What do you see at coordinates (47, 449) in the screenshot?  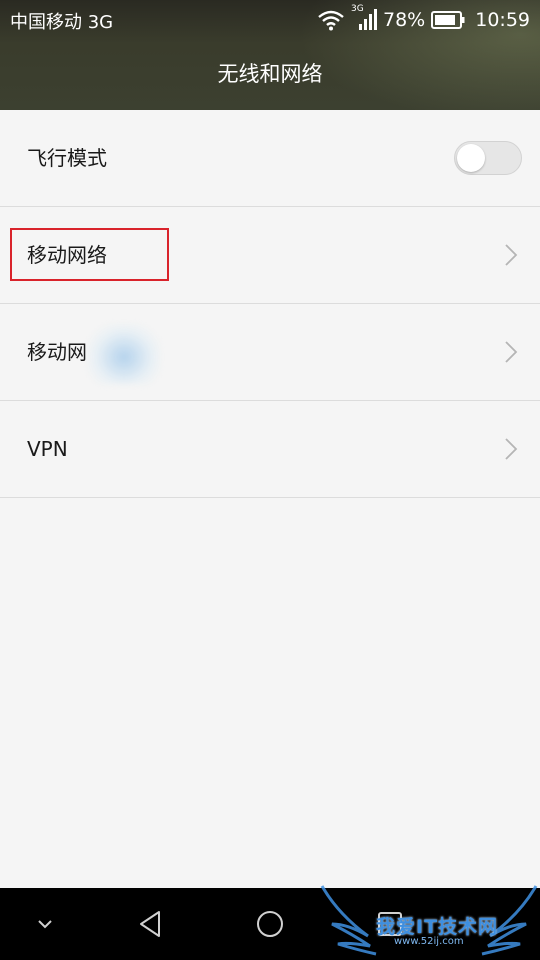 I see `list-item-label: VPN` at bounding box center [47, 449].